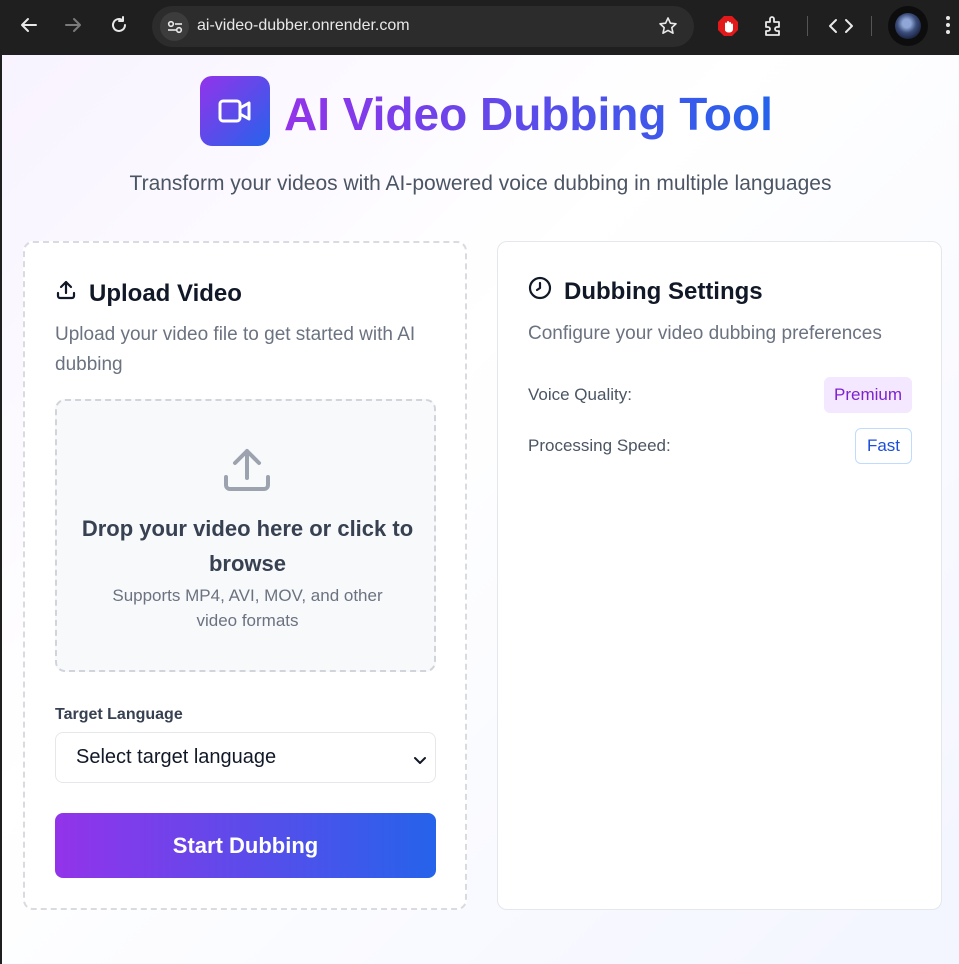  Describe the element at coordinates (420, 761) in the screenshot. I see `chevron-down-icon` at that location.